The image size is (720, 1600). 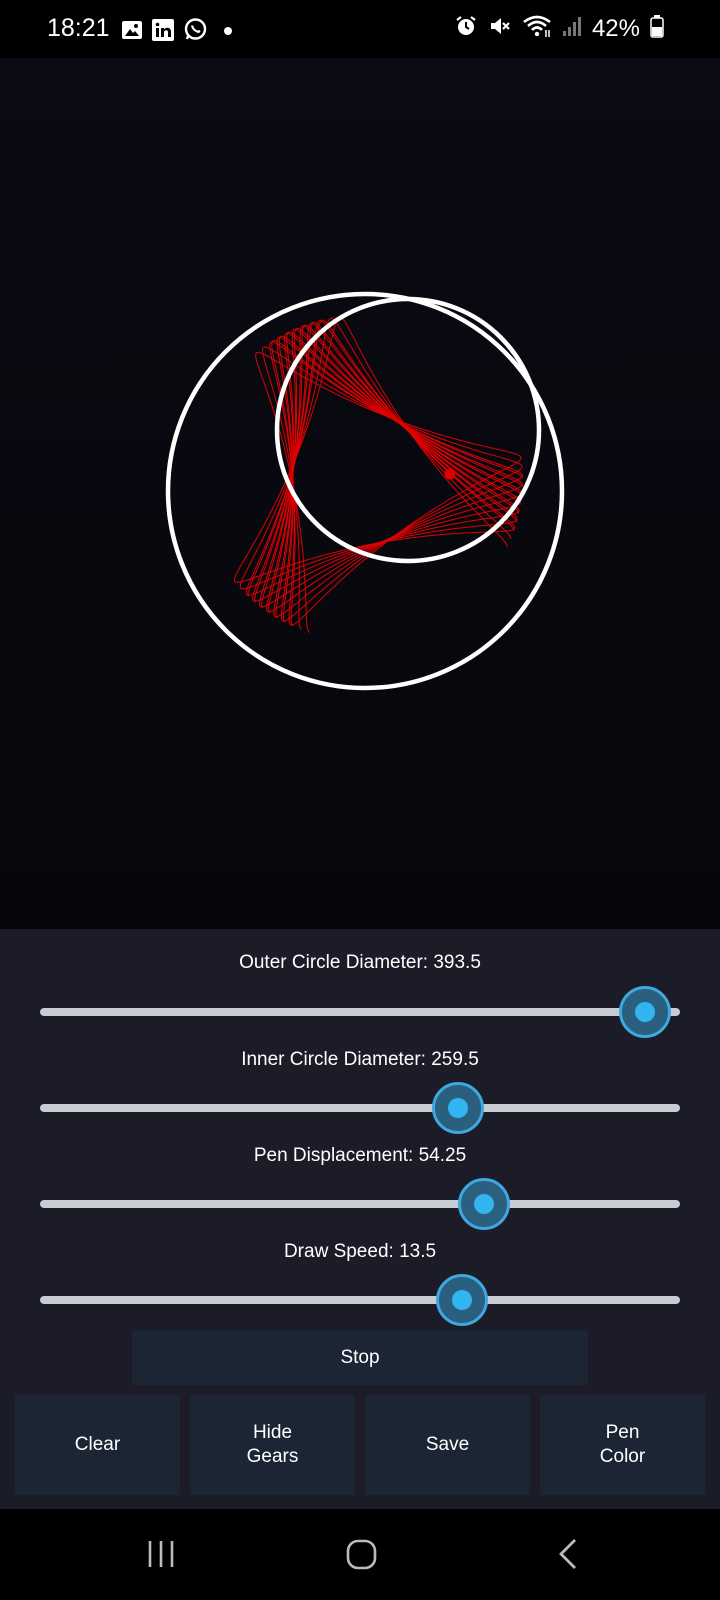 What do you see at coordinates (162, 1556) in the screenshot?
I see `recents-icon` at bounding box center [162, 1556].